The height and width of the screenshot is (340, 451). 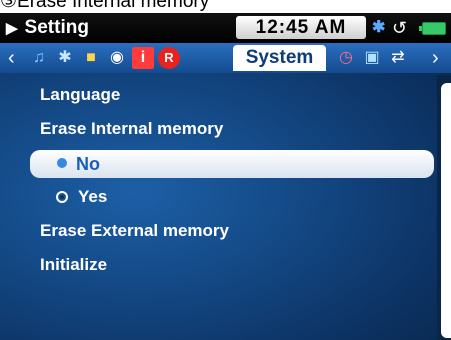 What do you see at coordinates (62, 163) in the screenshot?
I see `selected-radio-icon` at bounding box center [62, 163].